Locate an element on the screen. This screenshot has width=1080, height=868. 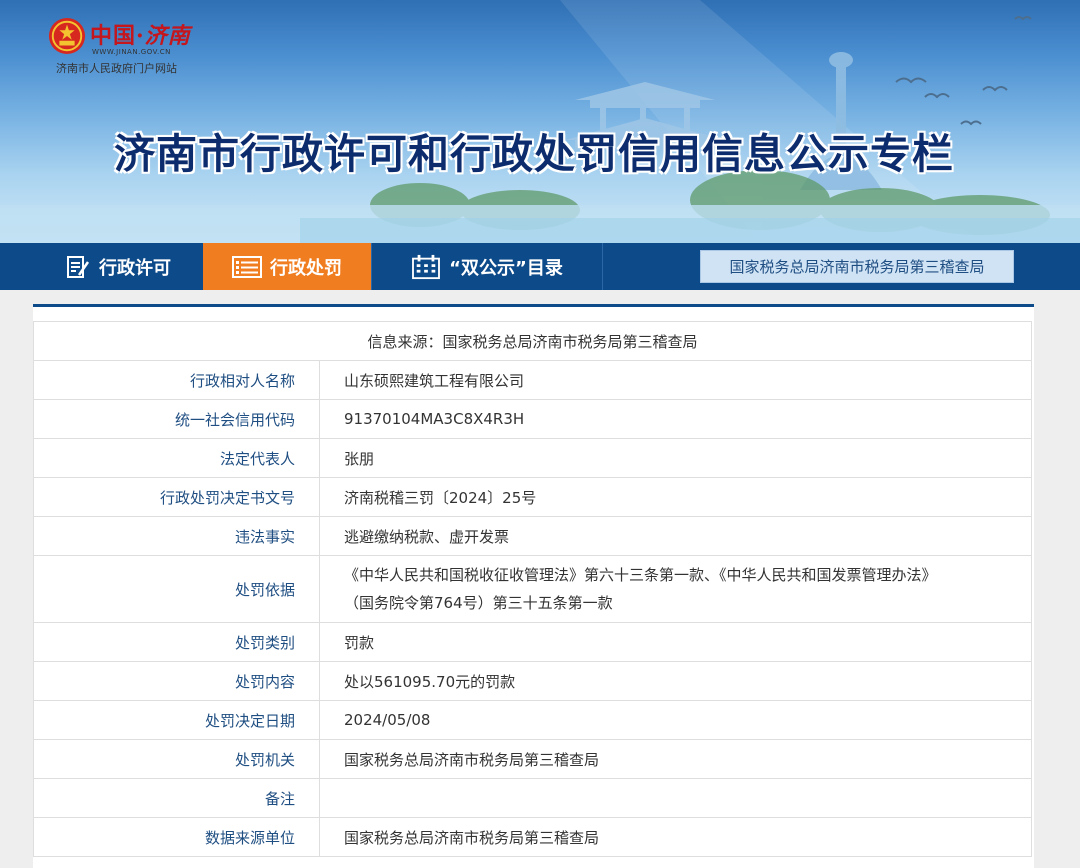
table-row: 违法事实 逃避缴纳税款、虚开发票 is located at coordinates (532, 536).